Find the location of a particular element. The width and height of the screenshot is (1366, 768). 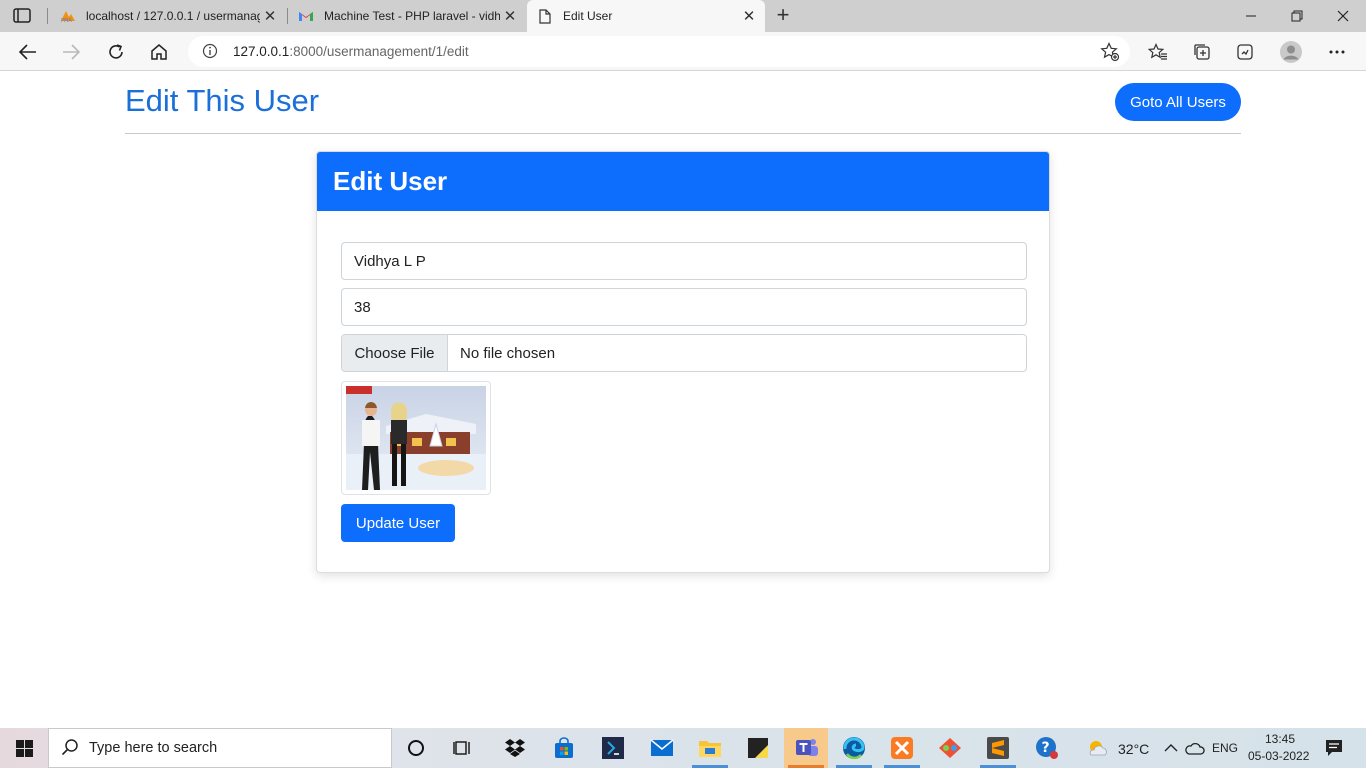

phpmyadmin-icon: PMA is located at coordinates (68, 16).